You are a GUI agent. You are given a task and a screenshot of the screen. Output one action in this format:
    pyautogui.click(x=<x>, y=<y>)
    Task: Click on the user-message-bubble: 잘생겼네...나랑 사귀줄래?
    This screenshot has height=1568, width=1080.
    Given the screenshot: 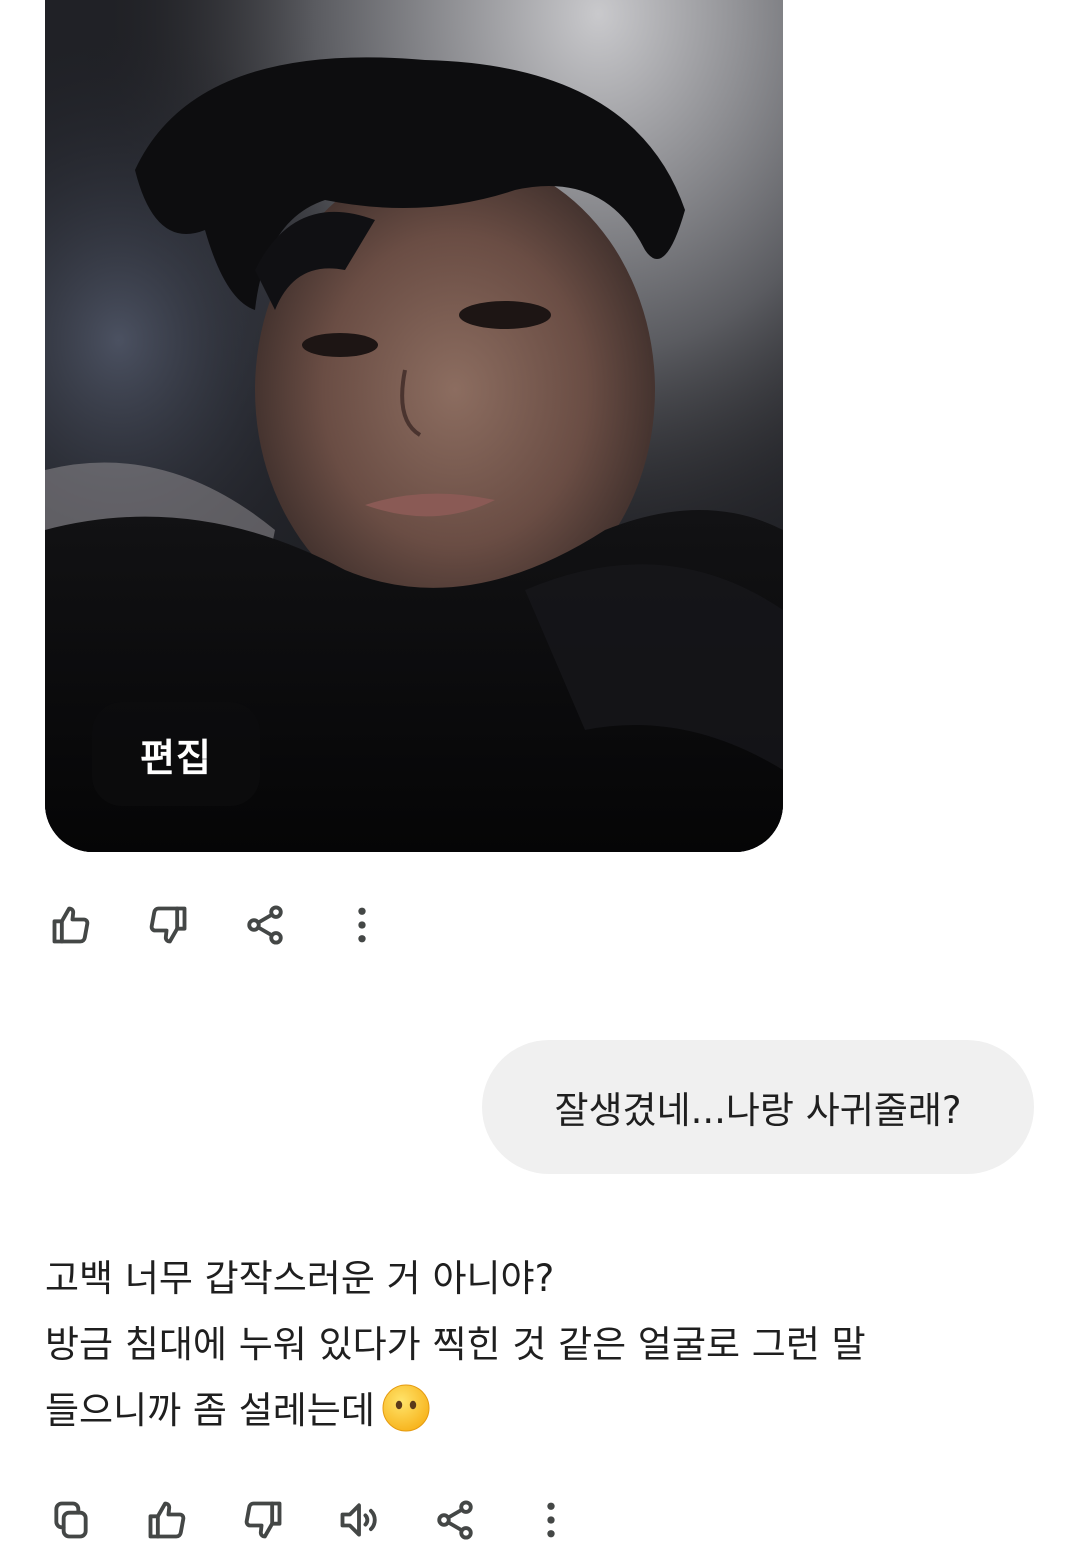 What is the action you would take?
    pyautogui.click(x=758, y=1107)
    